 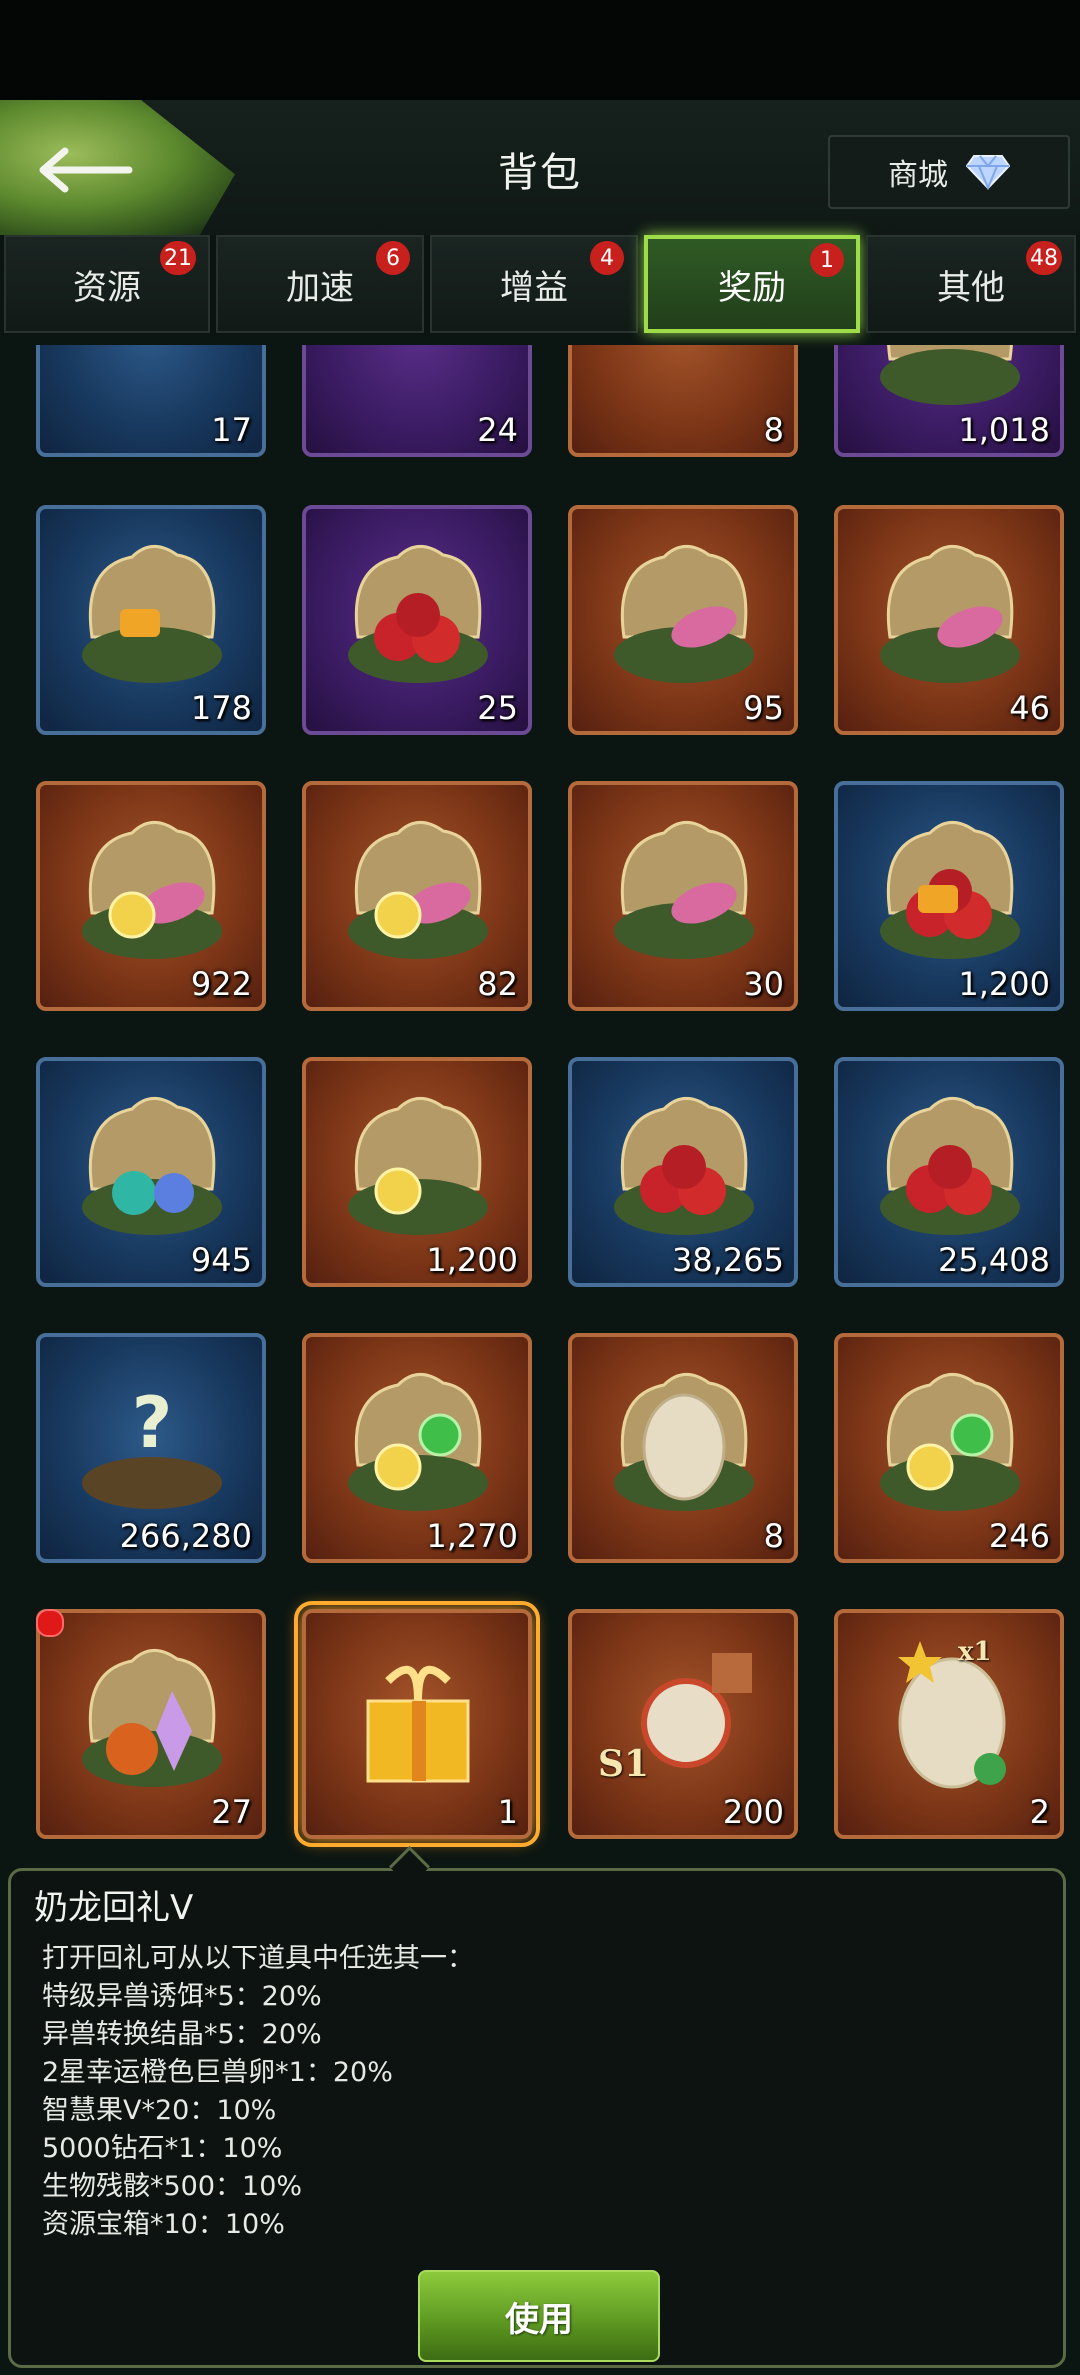 What do you see at coordinates (918, 175) in the screenshot?
I see `store-label: 商城` at bounding box center [918, 175].